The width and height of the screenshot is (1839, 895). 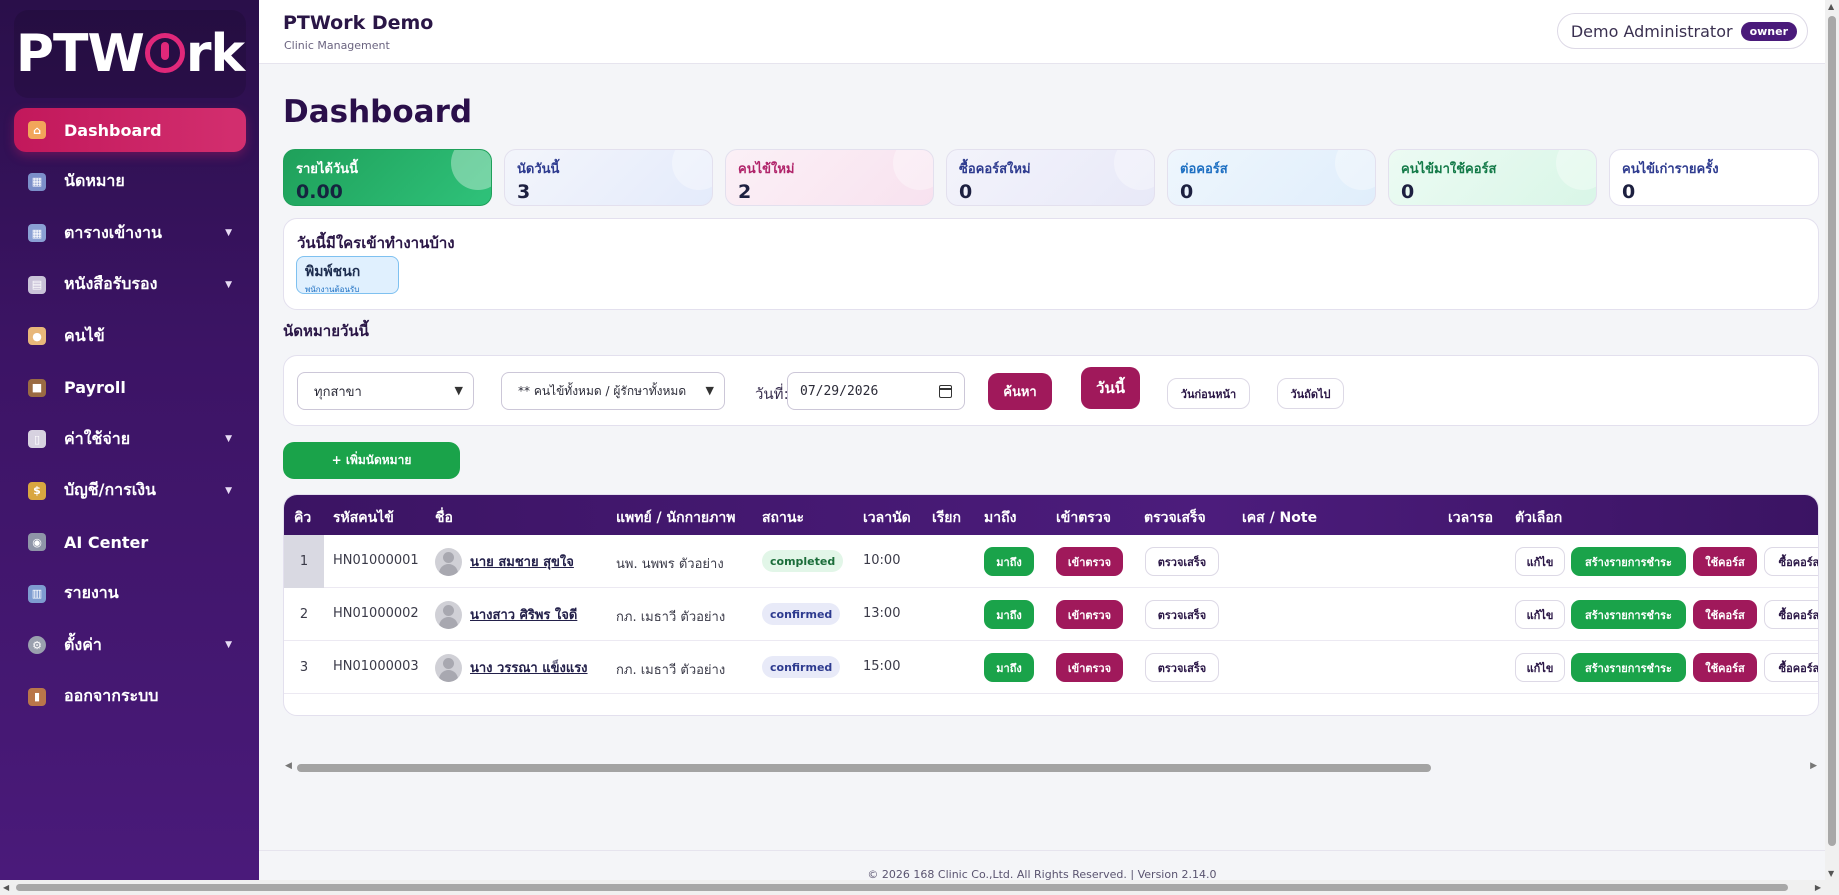 What do you see at coordinates (347, 275) in the screenshot?
I see `staff-chip: พิมพ์ชนก พนักงานต้อนรับ` at bounding box center [347, 275].